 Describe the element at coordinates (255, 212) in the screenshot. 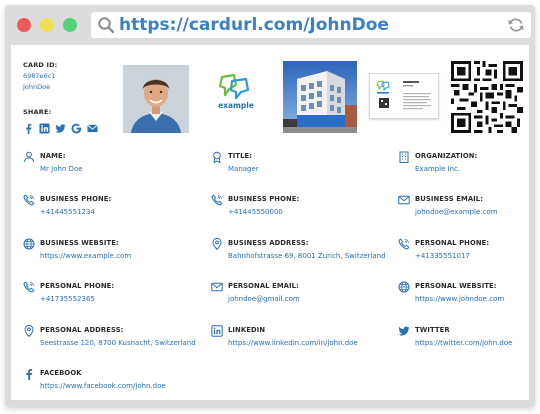

I see `field-value: +41445550000` at that location.